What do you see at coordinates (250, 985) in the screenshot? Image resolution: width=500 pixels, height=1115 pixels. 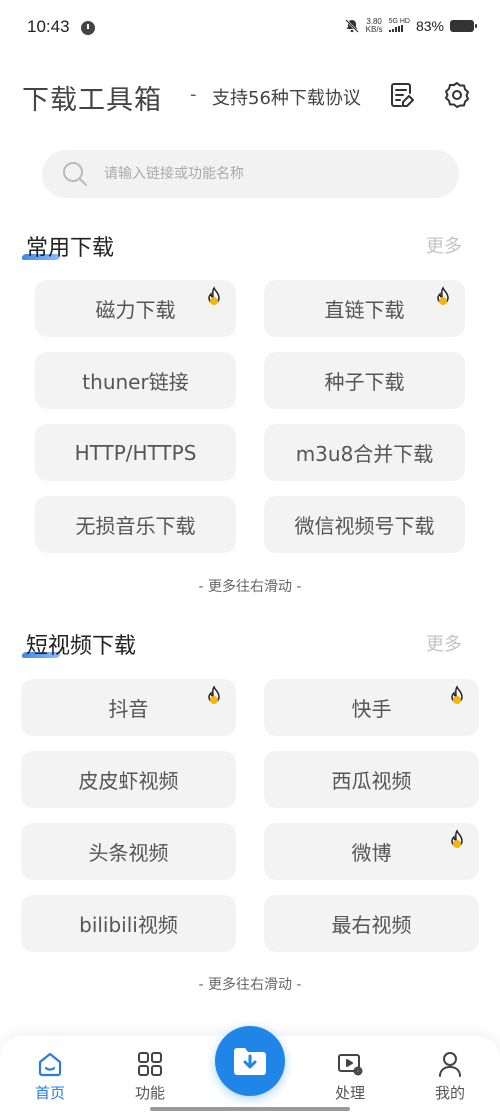 I see `swipe-hint-short-video: - 更多往右滑动 -` at bounding box center [250, 985].